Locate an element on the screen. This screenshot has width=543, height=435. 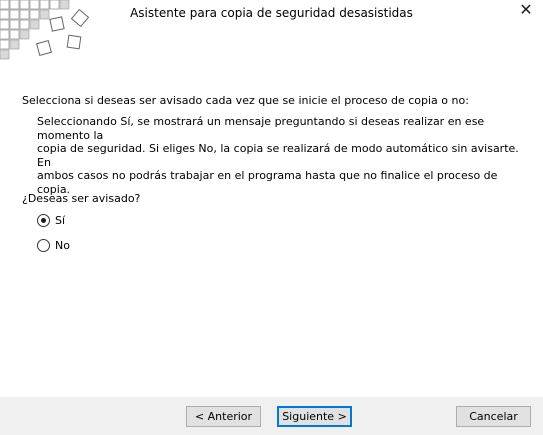
radio-checked-icon is located at coordinates (43, 220).